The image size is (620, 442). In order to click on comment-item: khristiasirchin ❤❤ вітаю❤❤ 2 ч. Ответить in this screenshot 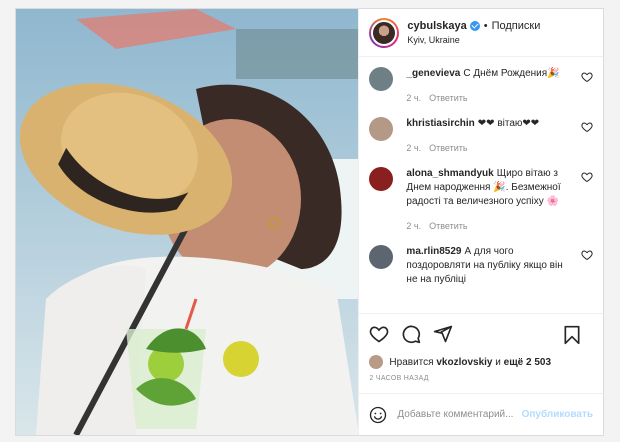, I will do `click(481, 136)`.